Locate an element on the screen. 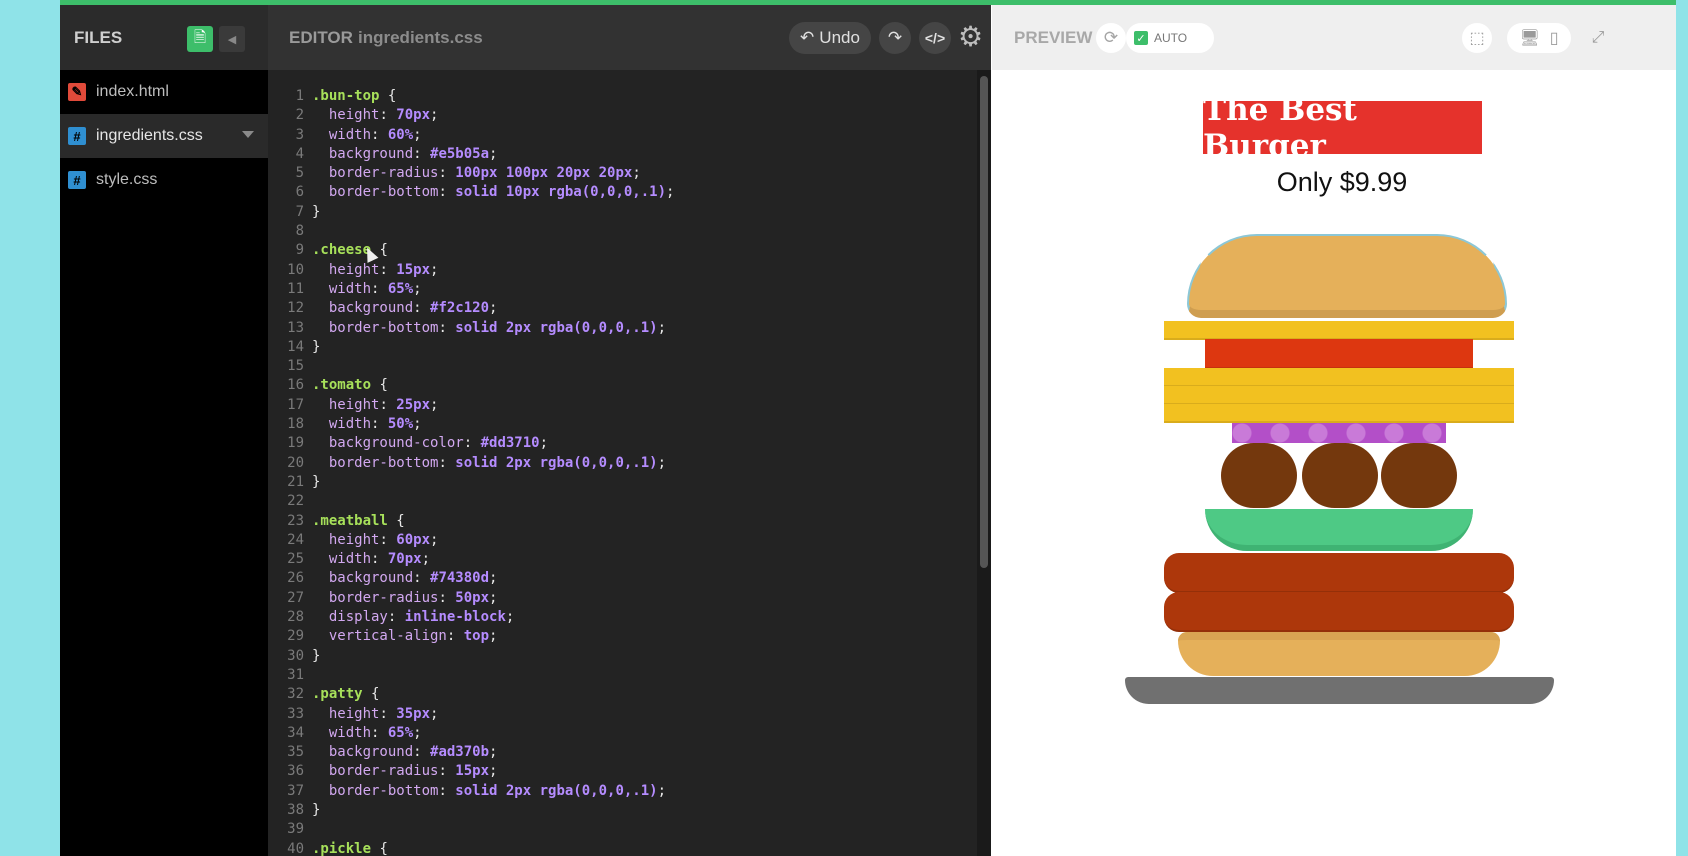 Image resolution: width=1688 pixels, height=856 pixels. line-number: 34 is located at coordinates (295, 732).